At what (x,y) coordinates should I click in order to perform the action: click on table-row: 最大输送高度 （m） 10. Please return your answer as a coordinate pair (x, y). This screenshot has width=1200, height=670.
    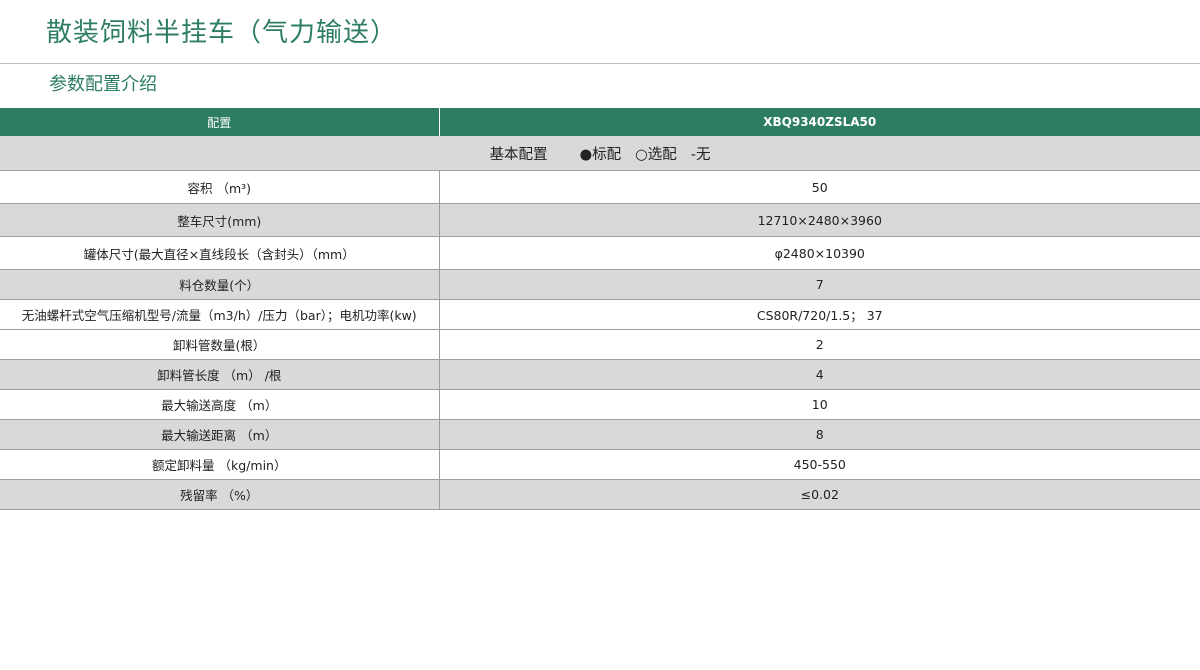
    Looking at the image, I should click on (600, 404).